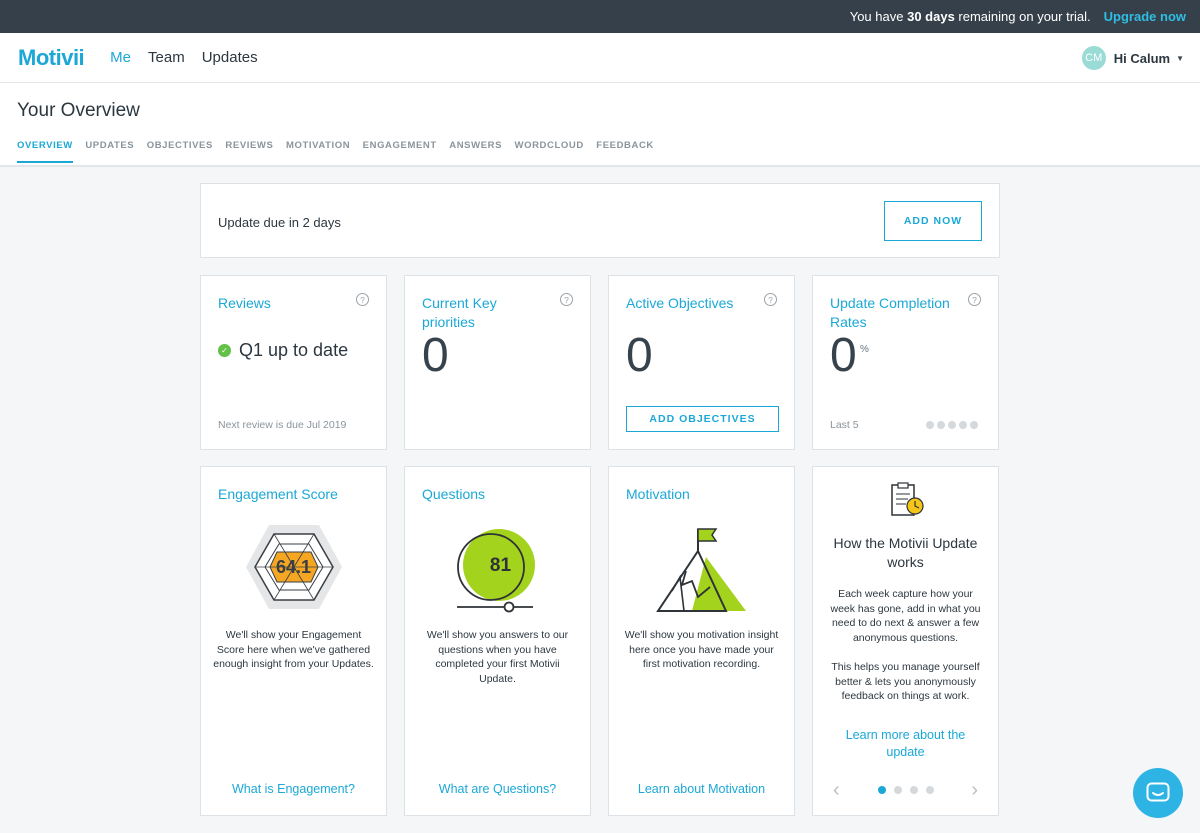 Image resolution: width=1200 pixels, height=833 pixels. What do you see at coordinates (706, 494) in the screenshot?
I see `motivation-title: Motivation` at bounding box center [706, 494].